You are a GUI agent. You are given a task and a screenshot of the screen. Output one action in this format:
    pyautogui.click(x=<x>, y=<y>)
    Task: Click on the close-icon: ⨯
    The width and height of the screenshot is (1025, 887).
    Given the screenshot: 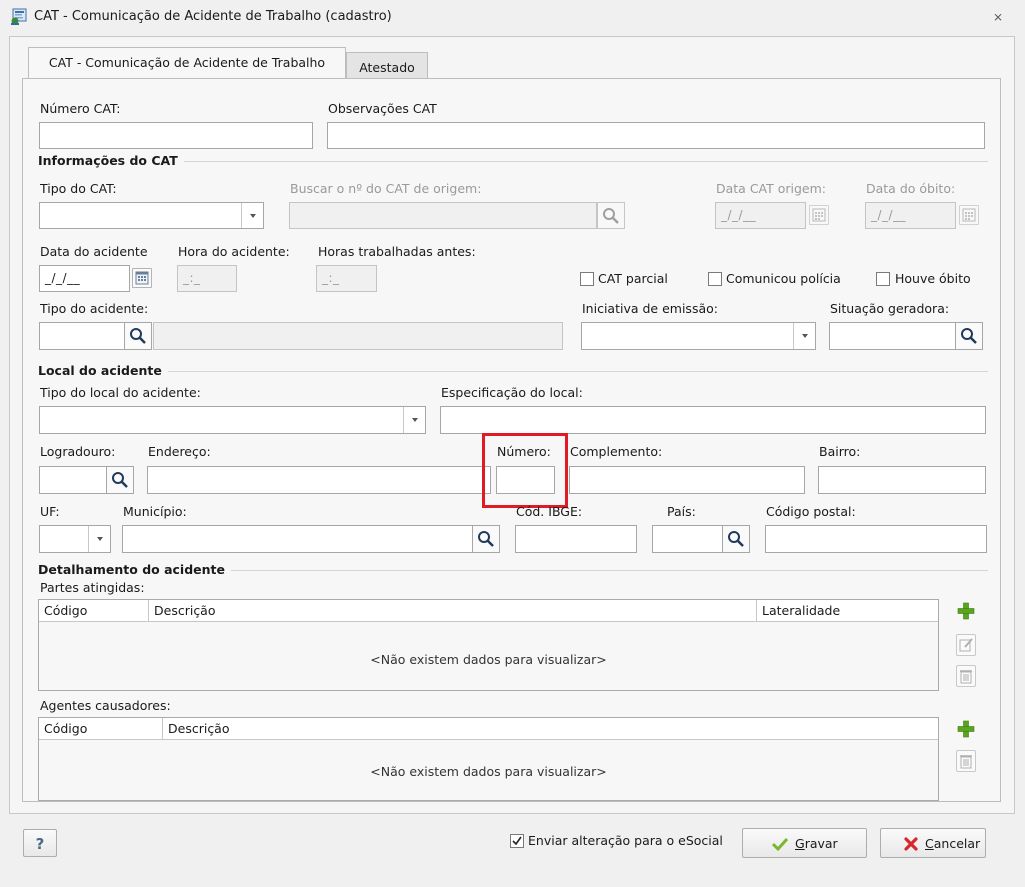 What is the action you would take?
    pyautogui.click(x=998, y=17)
    